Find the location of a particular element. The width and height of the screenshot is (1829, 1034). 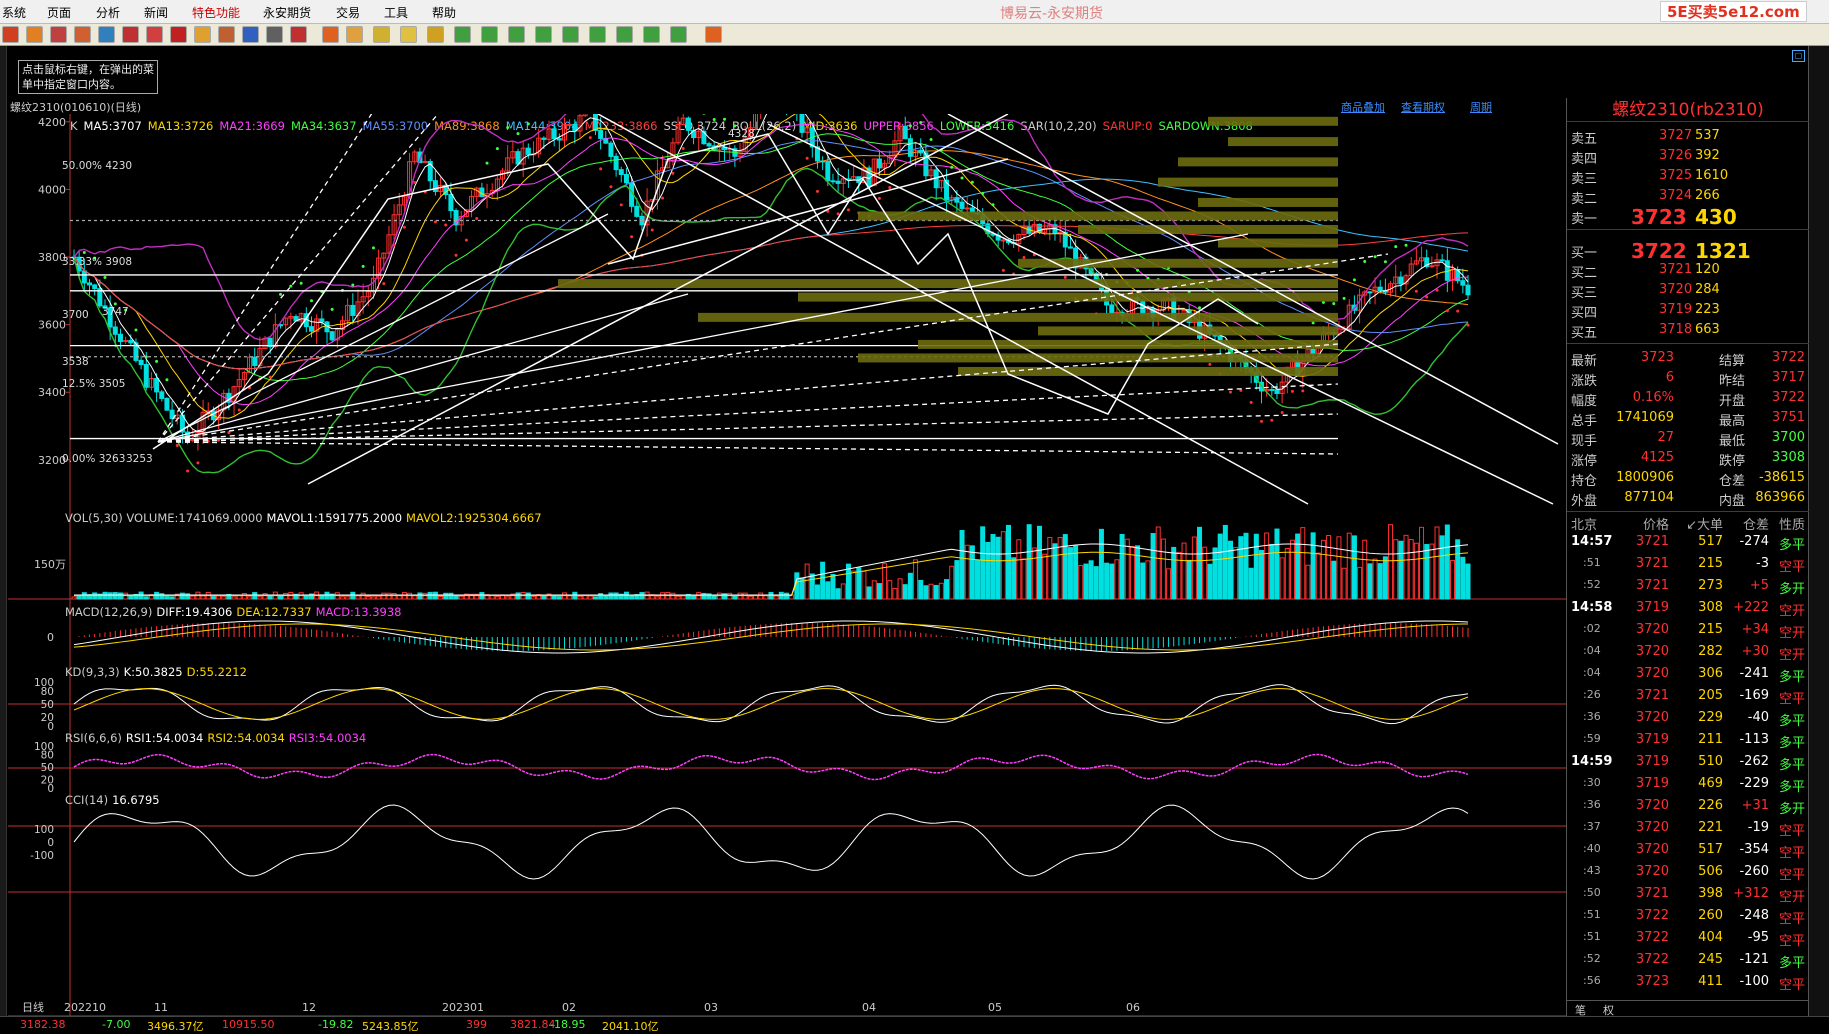

stat-cell: 3308 is located at coordinates (1788, 457).